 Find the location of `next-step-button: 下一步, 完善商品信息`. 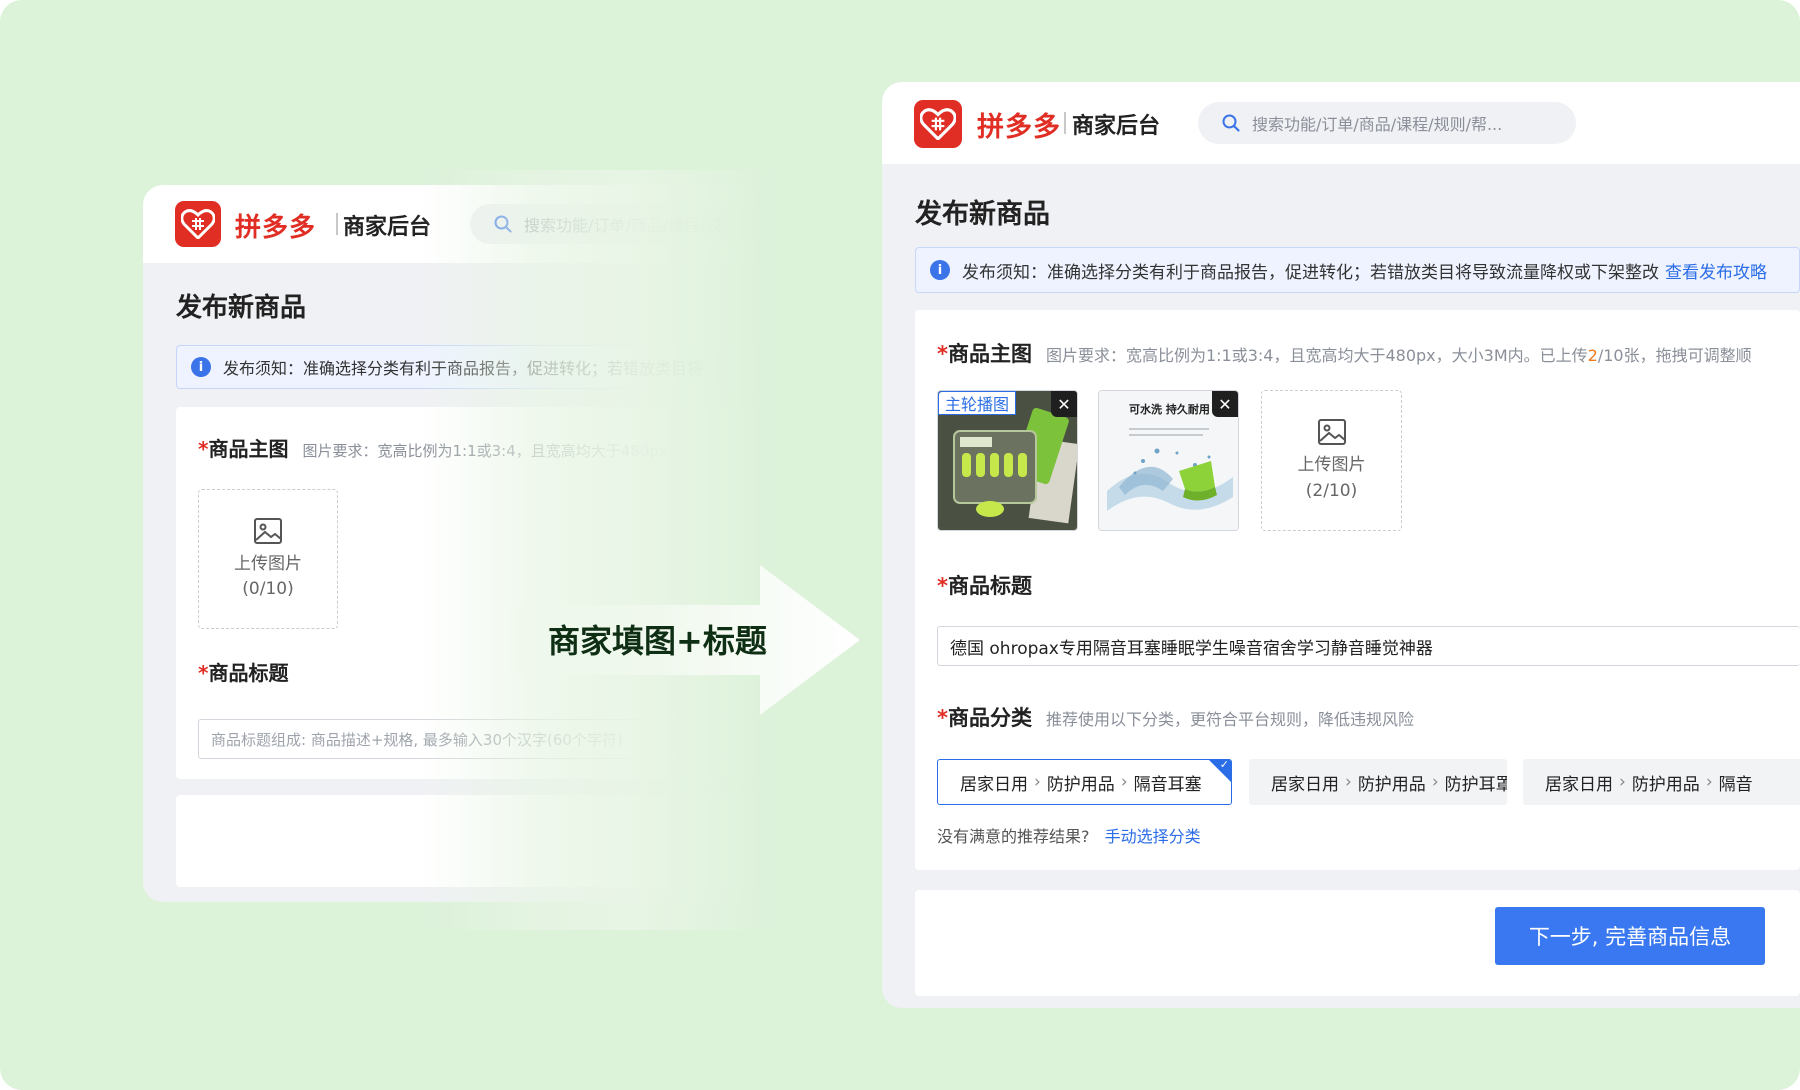

next-step-button: 下一步, 完善商品信息 is located at coordinates (1630, 936).